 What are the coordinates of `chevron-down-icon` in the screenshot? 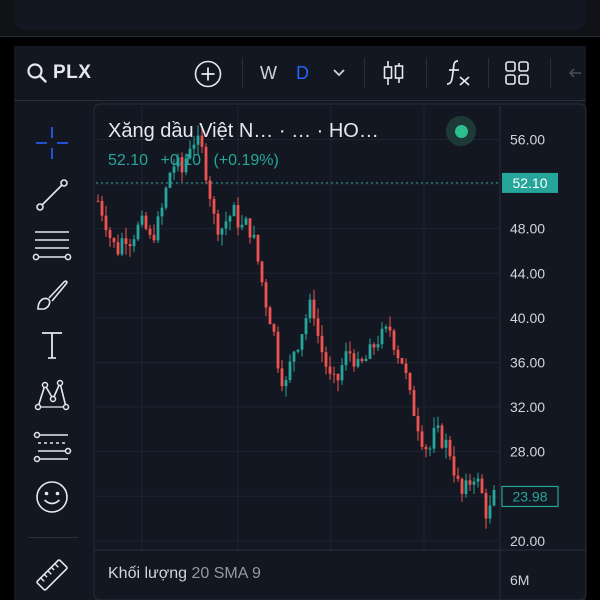 It's located at (339, 73).